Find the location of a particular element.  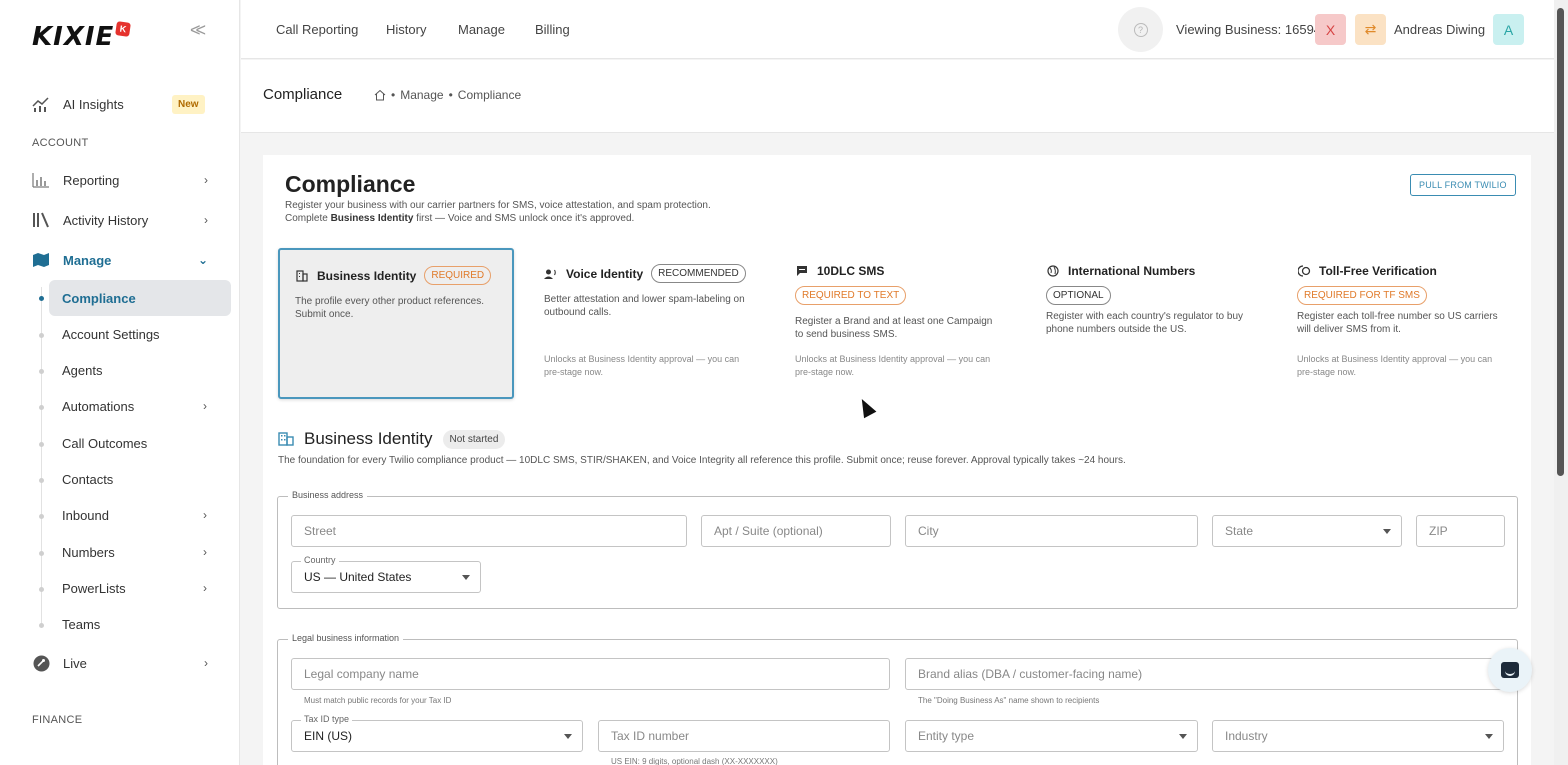

nav-history: History is located at coordinates (406, 29).